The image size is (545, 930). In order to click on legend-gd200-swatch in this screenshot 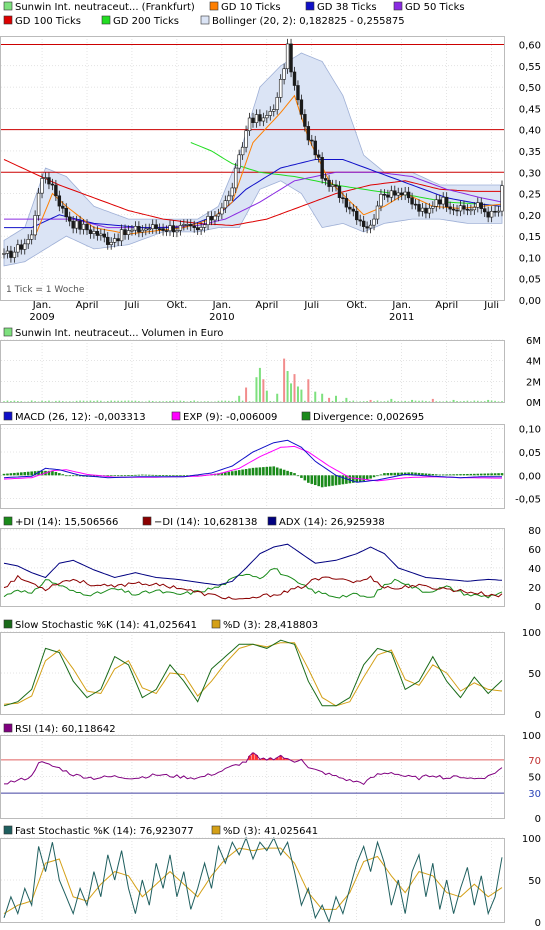, I will do `click(106, 20)`.